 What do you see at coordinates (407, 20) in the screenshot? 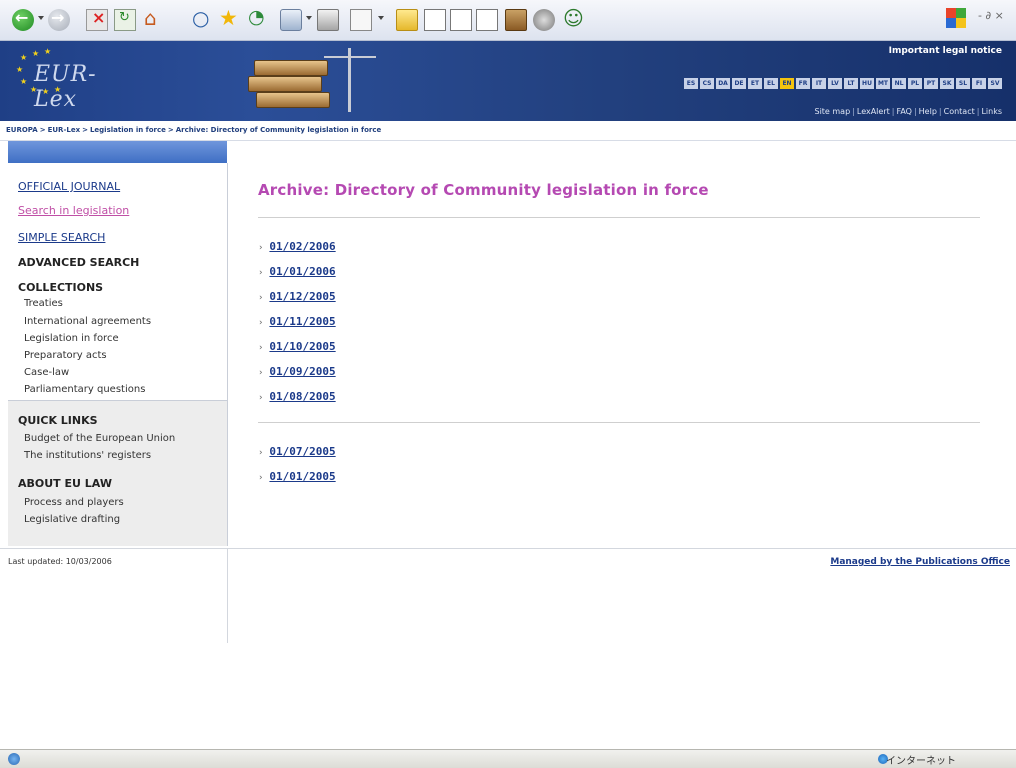
I see `folder-icon` at bounding box center [407, 20].